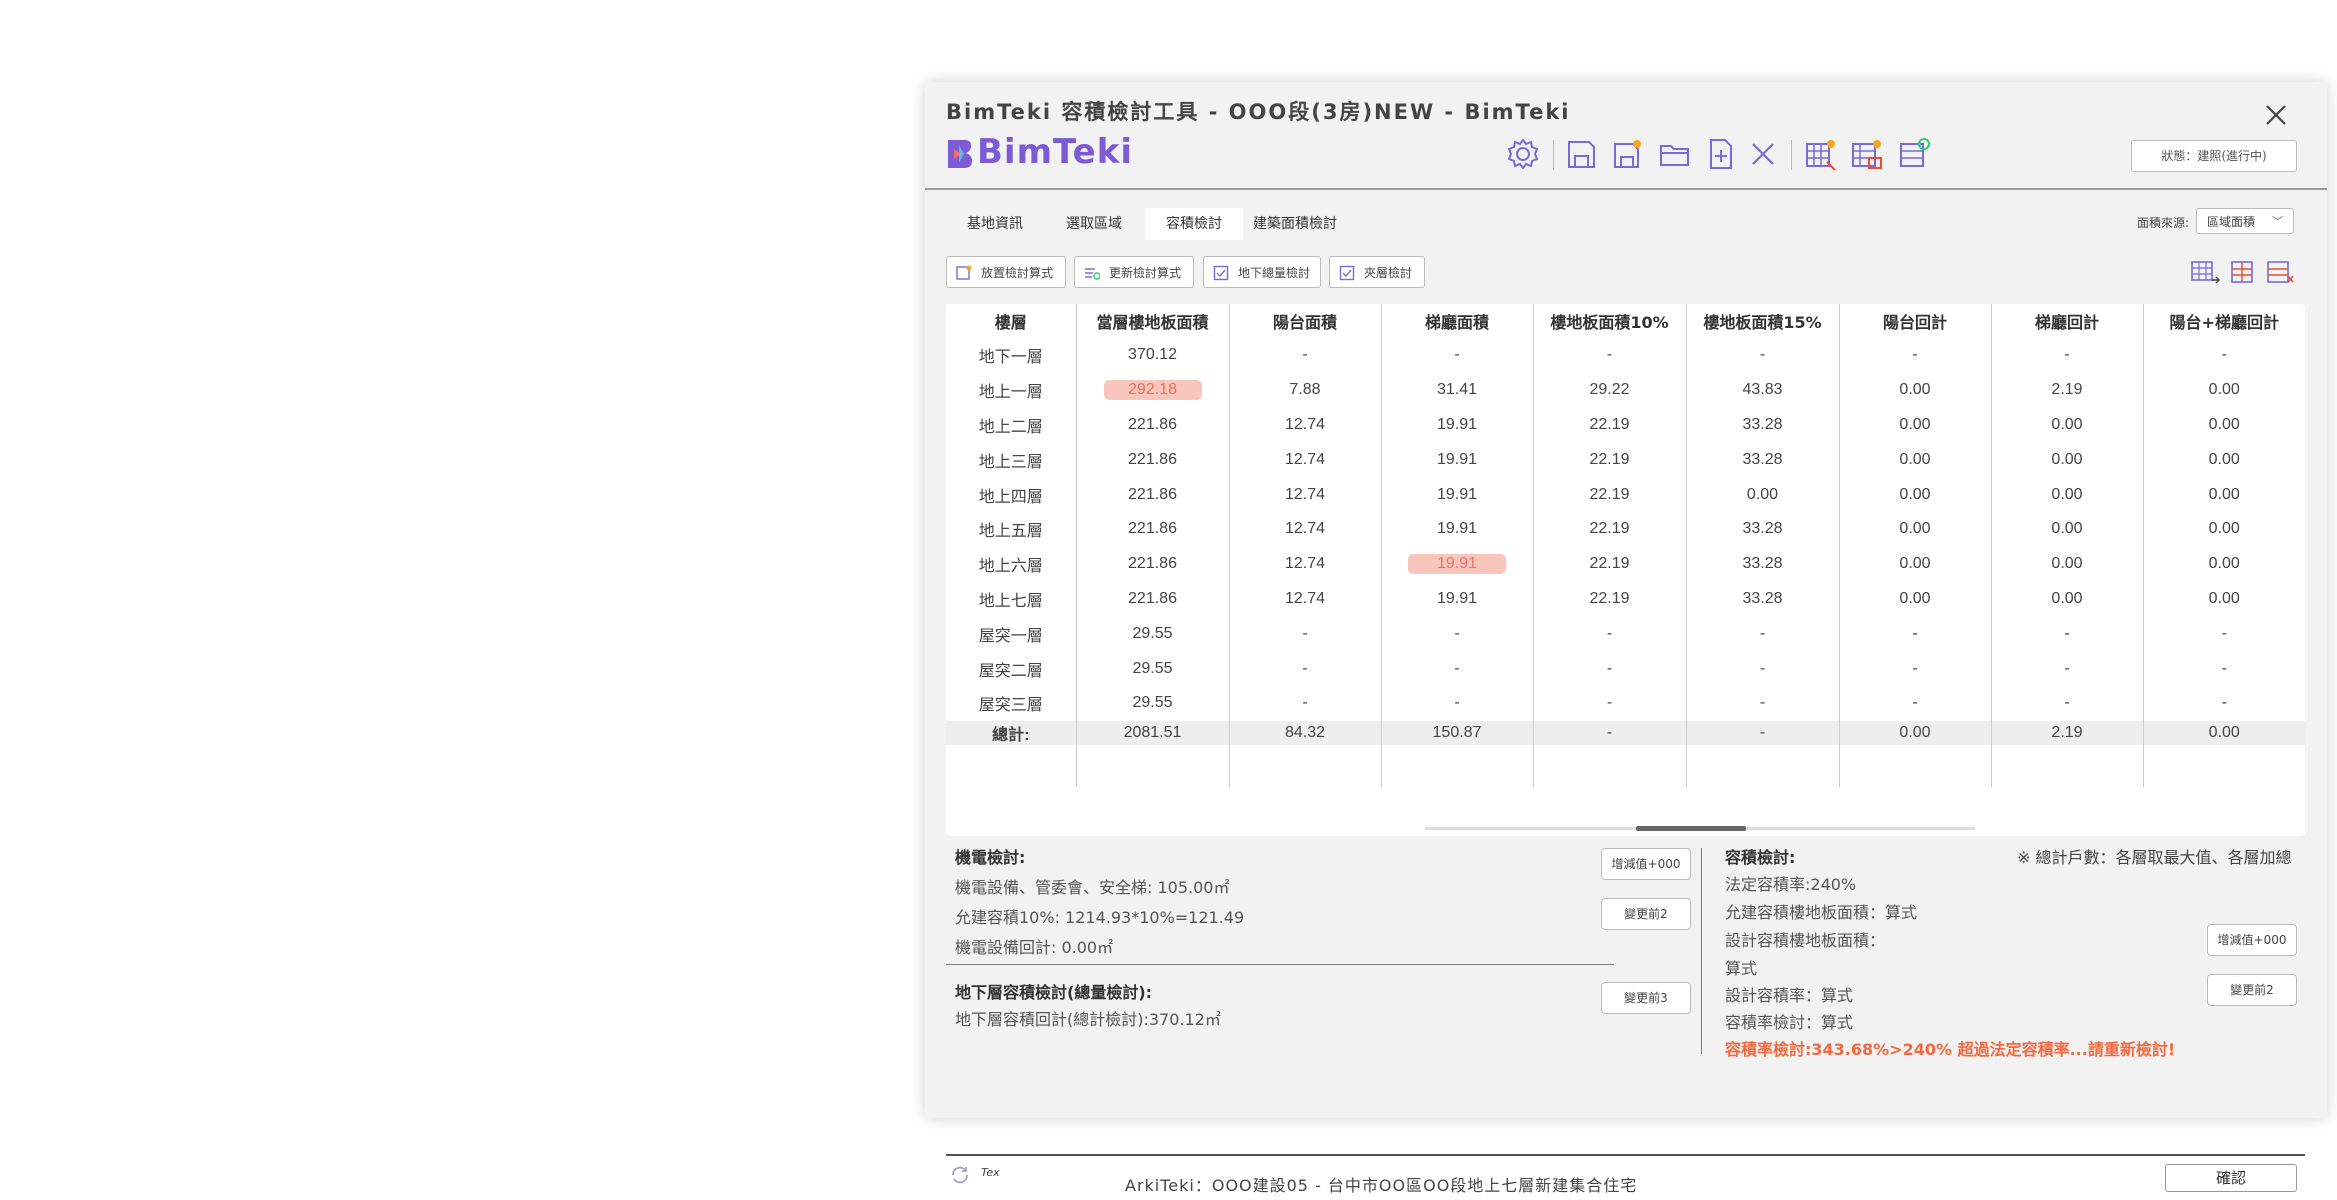 Image resolution: width=2337 pixels, height=1200 pixels. What do you see at coordinates (1152, 732) in the screenshot?
I see `total-cell: 2081.51` at bounding box center [1152, 732].